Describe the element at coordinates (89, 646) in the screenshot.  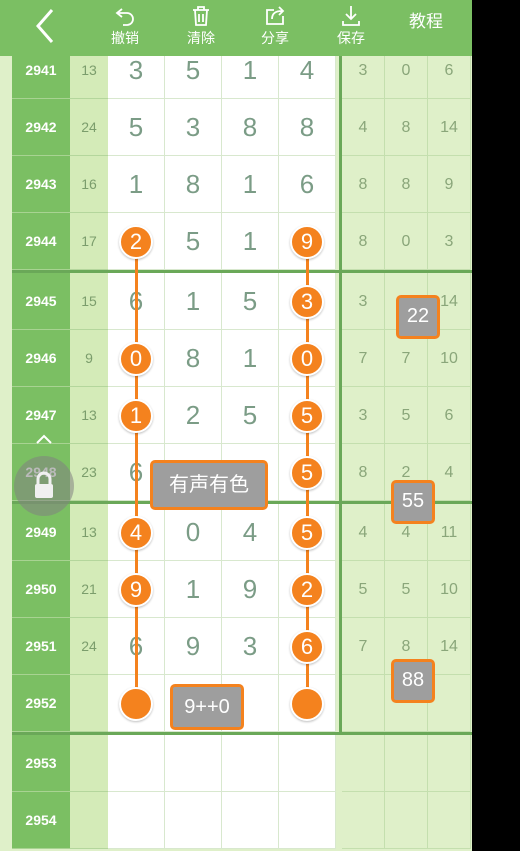
I see `sum-cell: 24` at that location.